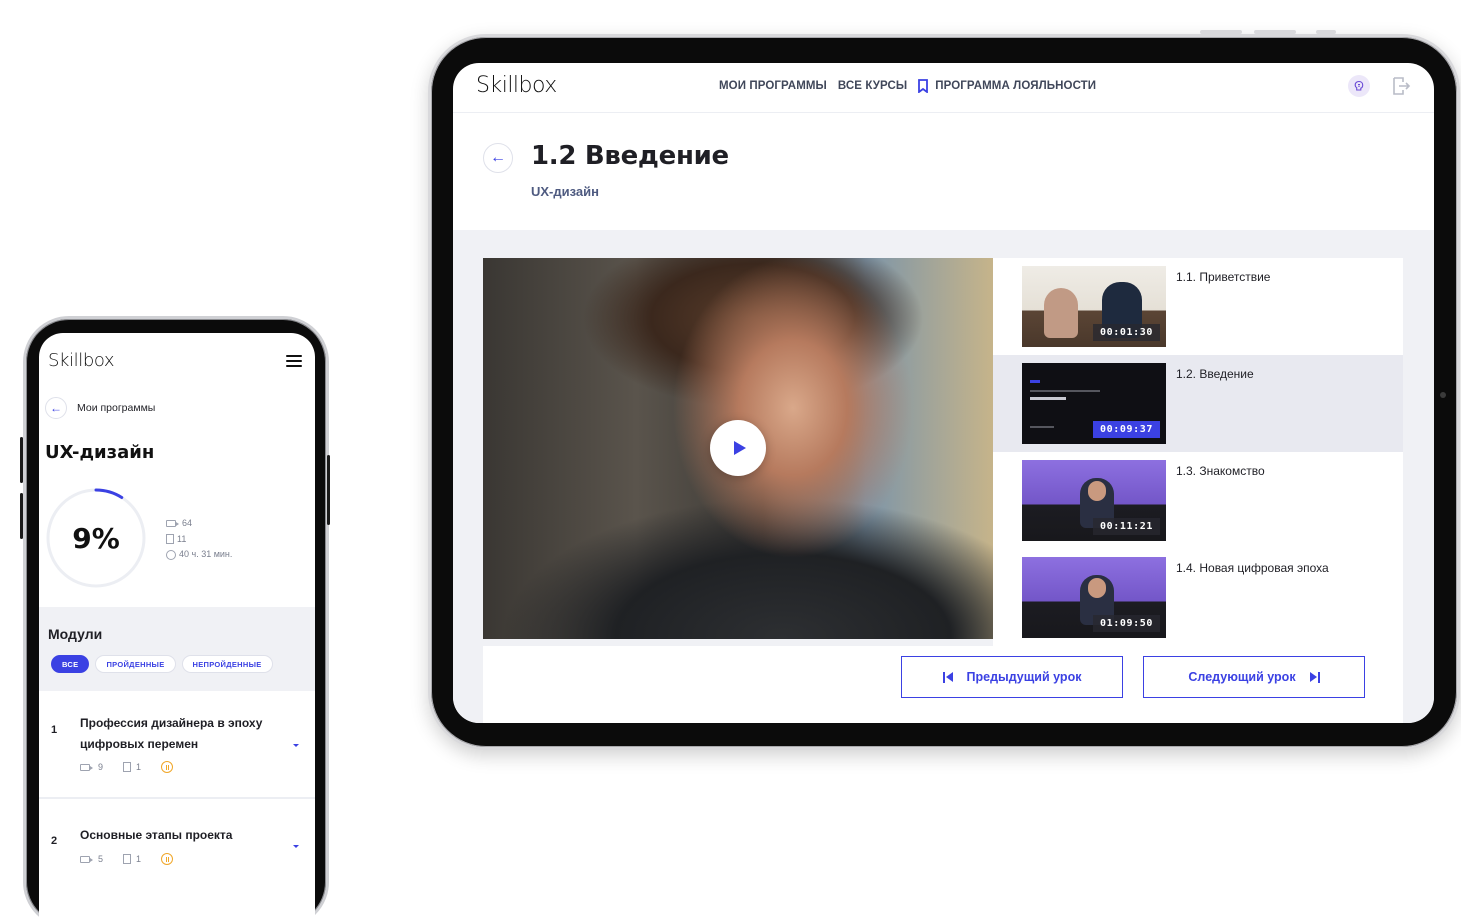 This screenshot has width=1461, height=918. Describe the element at coordinates (101, 859) in the screenshot. I see `module-videos: 5` at that location.